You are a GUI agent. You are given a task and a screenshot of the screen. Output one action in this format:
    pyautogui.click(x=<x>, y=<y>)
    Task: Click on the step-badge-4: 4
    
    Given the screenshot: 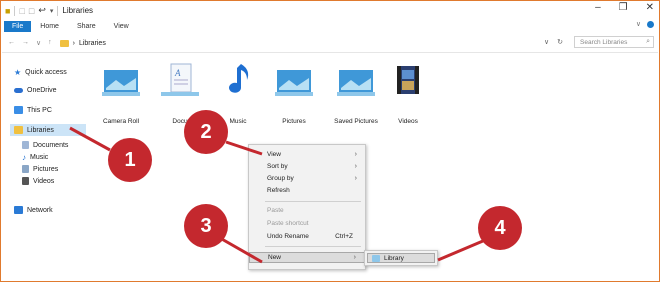 What is the action you would take?
    pyautogui.click(x=500, y=228)
    